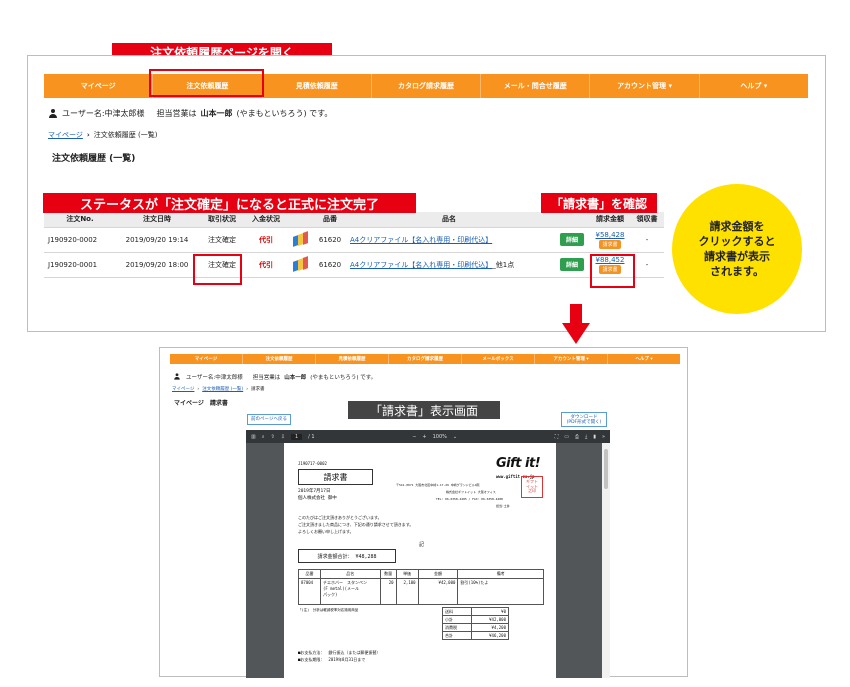  I want to click on user-info: ユーザー名:中津太郎様 担当営業は 山本一郎 (やまもといちろう) です。, so click(190, 113).